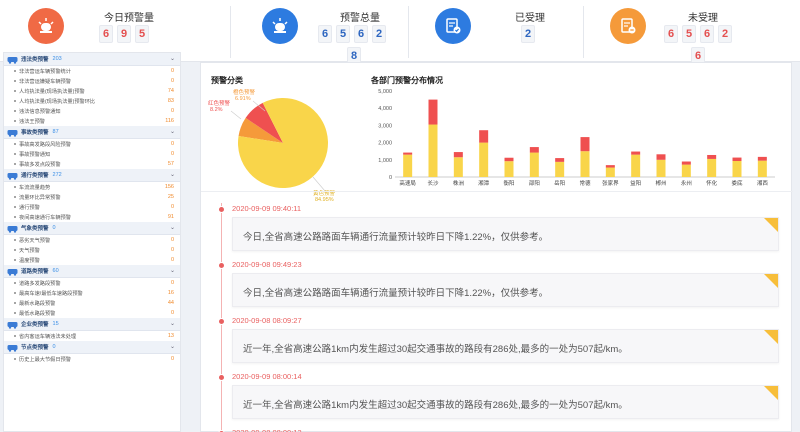 The image size is (800, 432). Describe the element at coordinates (54, 228) in the screenshot. I see `group-count: 0` at that location.